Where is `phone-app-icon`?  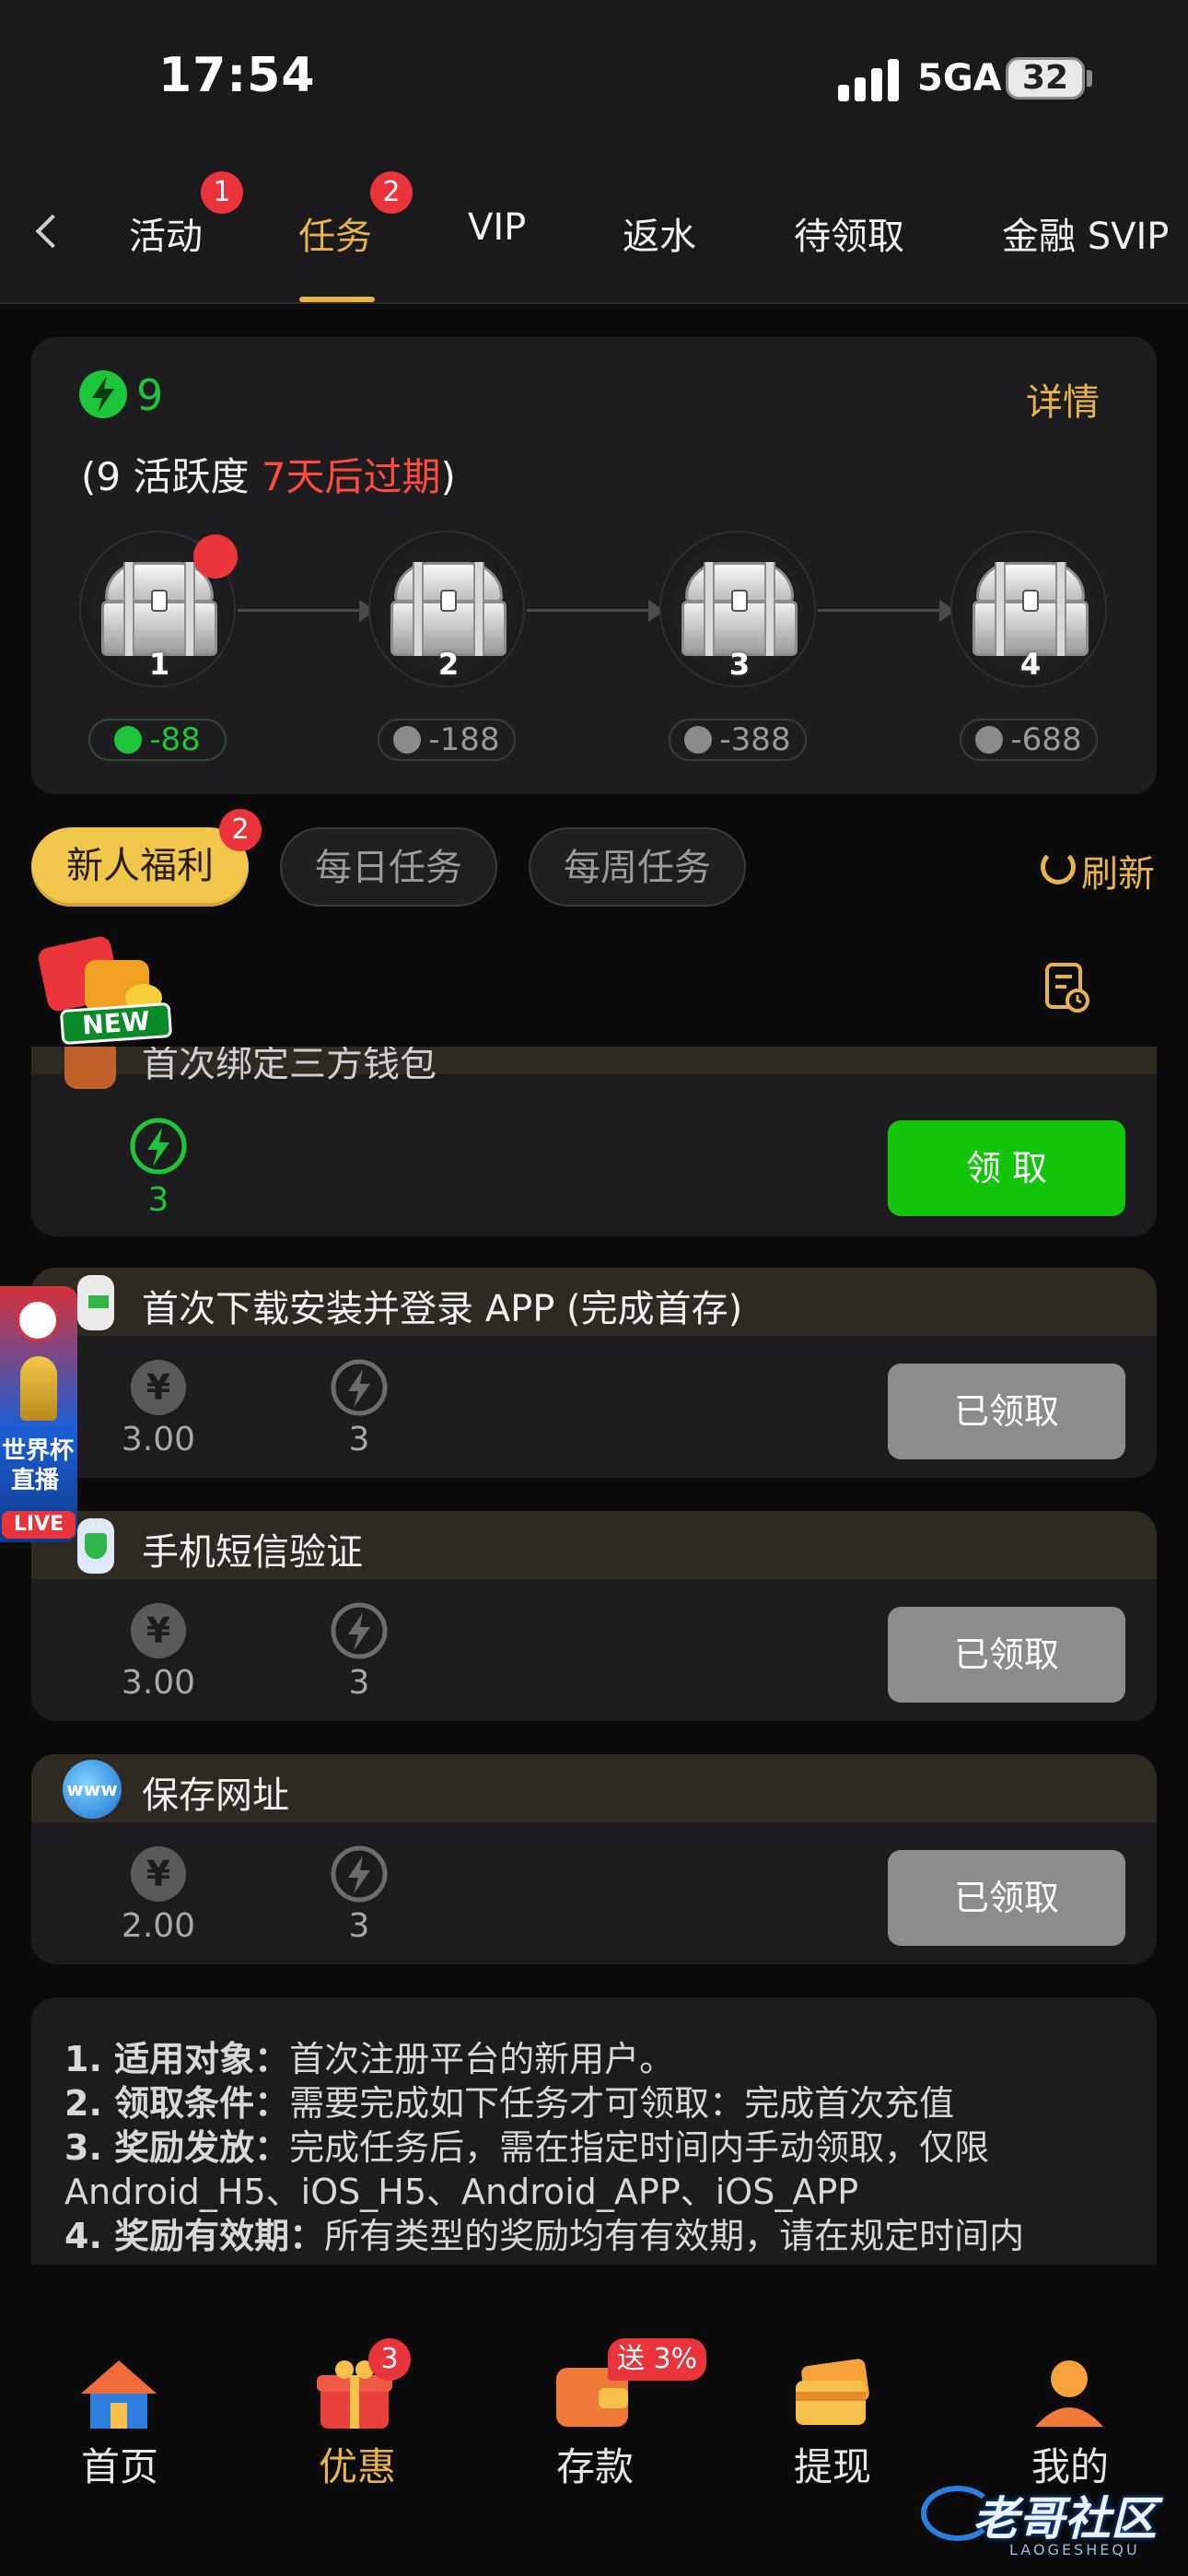 phone-app-icon is located at coordinates (95, 1302).